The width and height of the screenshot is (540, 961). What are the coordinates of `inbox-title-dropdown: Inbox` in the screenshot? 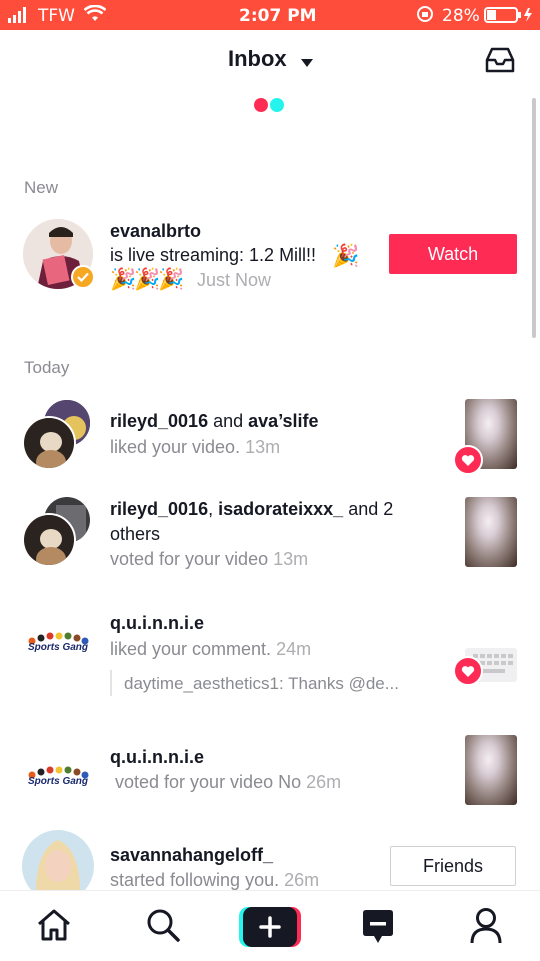 It's located at (270, 59).